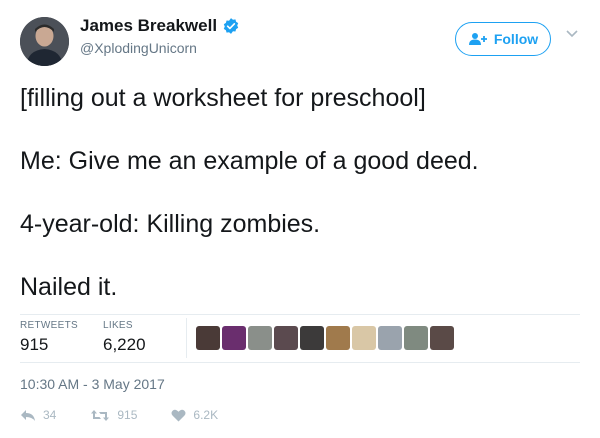 The height and width of the screenshot is (438, 600). I want to click on author-name-row: James Breakwell, so click(160, 26).